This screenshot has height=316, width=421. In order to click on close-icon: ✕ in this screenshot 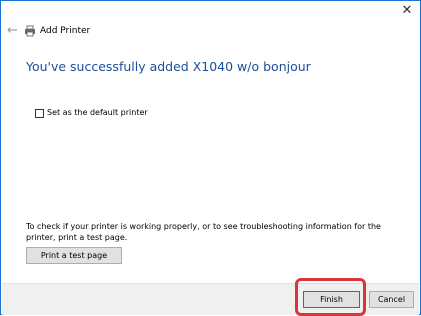, I will do `click(407, 11)`.